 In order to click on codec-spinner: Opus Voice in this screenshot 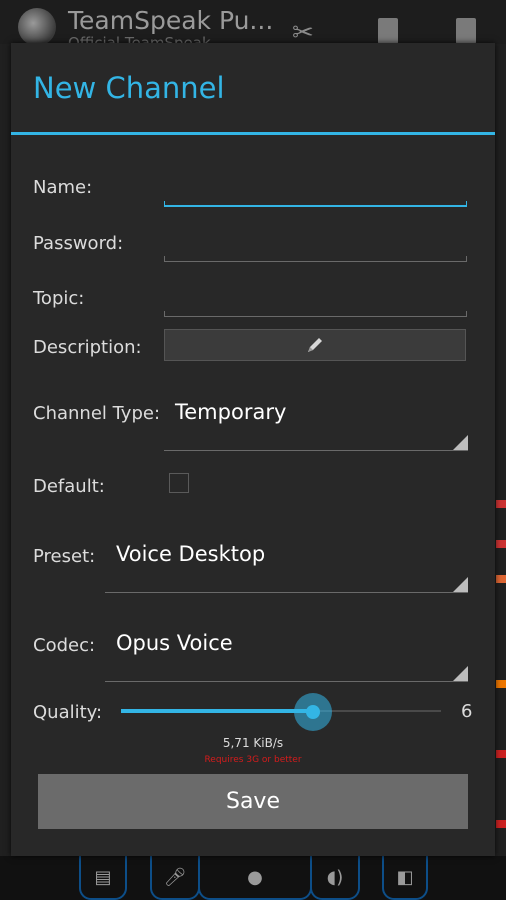, I will do `click(286, 656)`.